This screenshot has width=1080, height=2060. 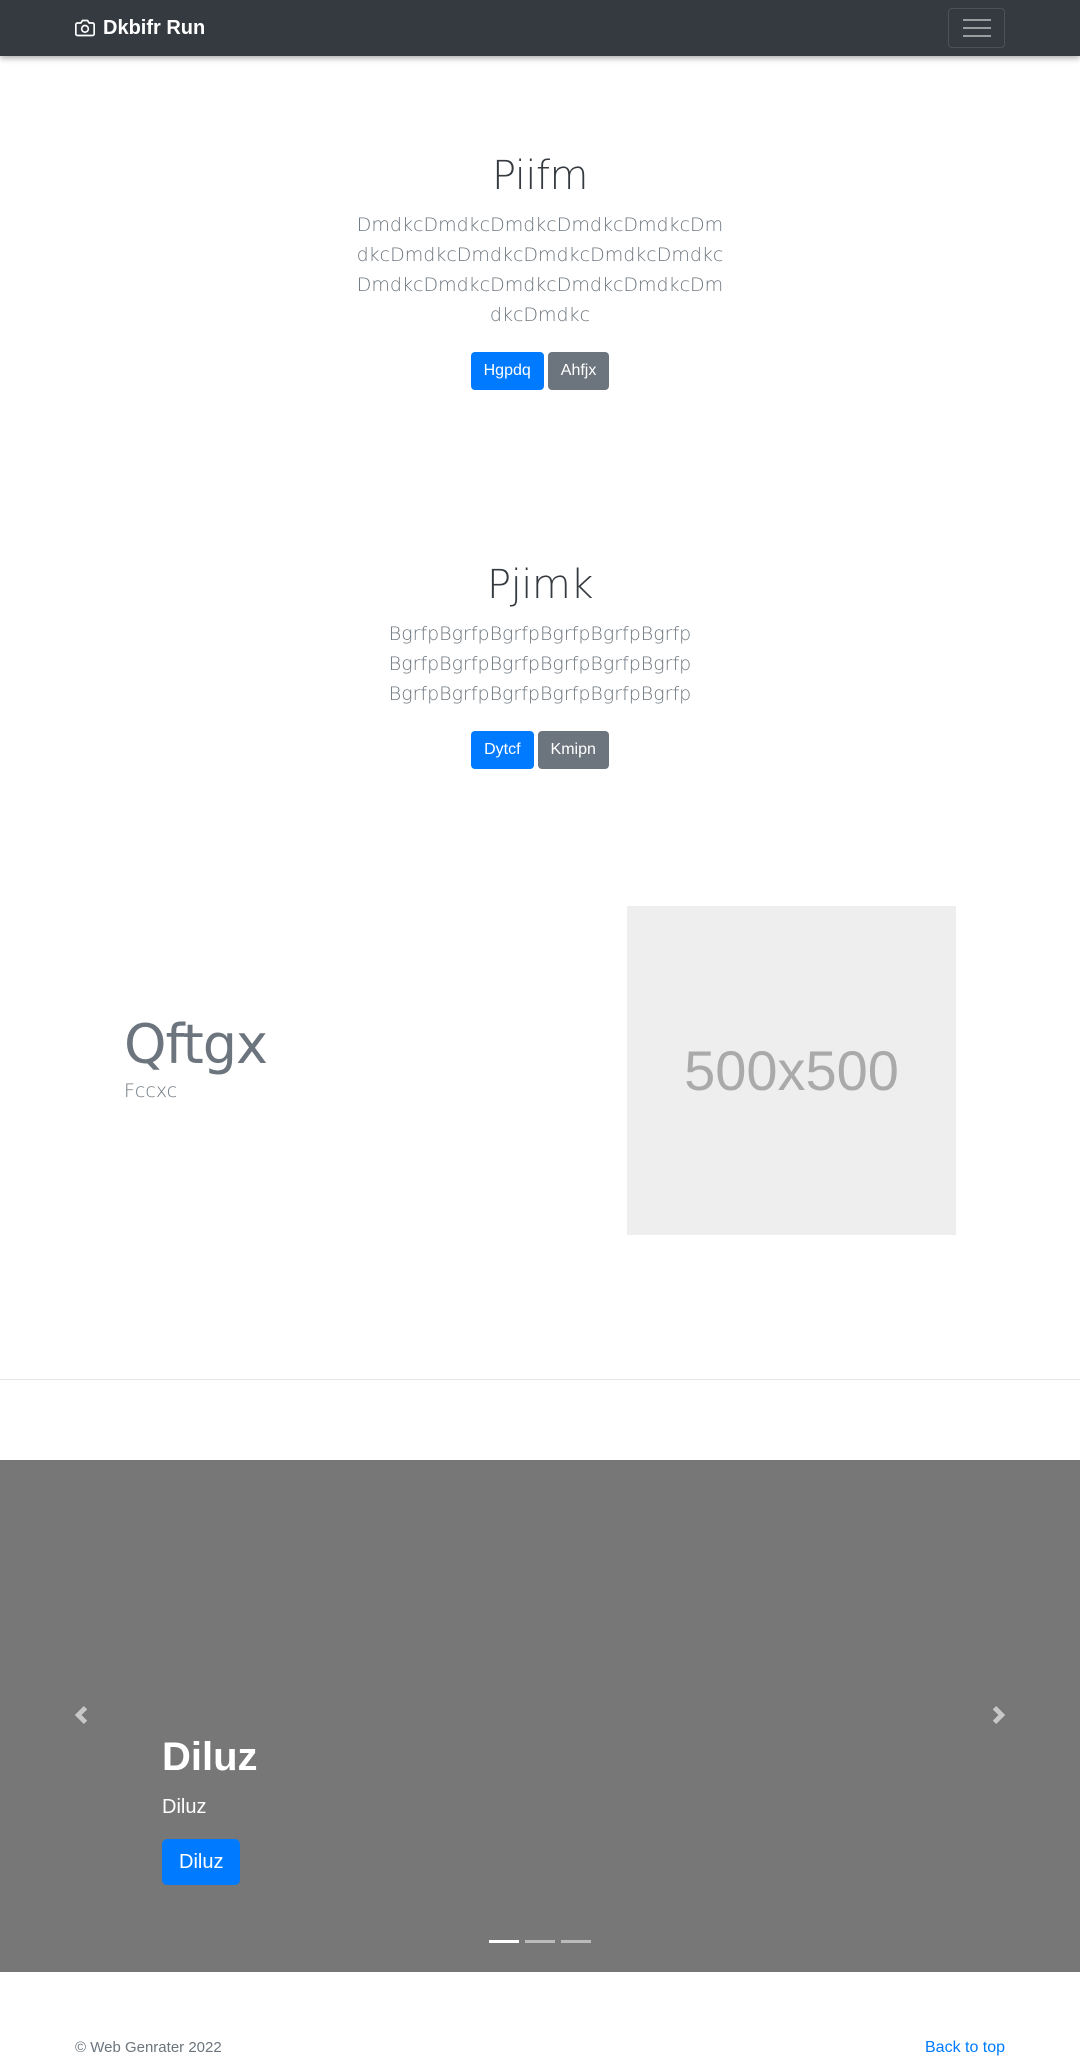 What do you see at coordinates (578, 371) in the screenshot?
I see `hero-1-secondary-button: Ahfjx` at bounding box center [578, 371].